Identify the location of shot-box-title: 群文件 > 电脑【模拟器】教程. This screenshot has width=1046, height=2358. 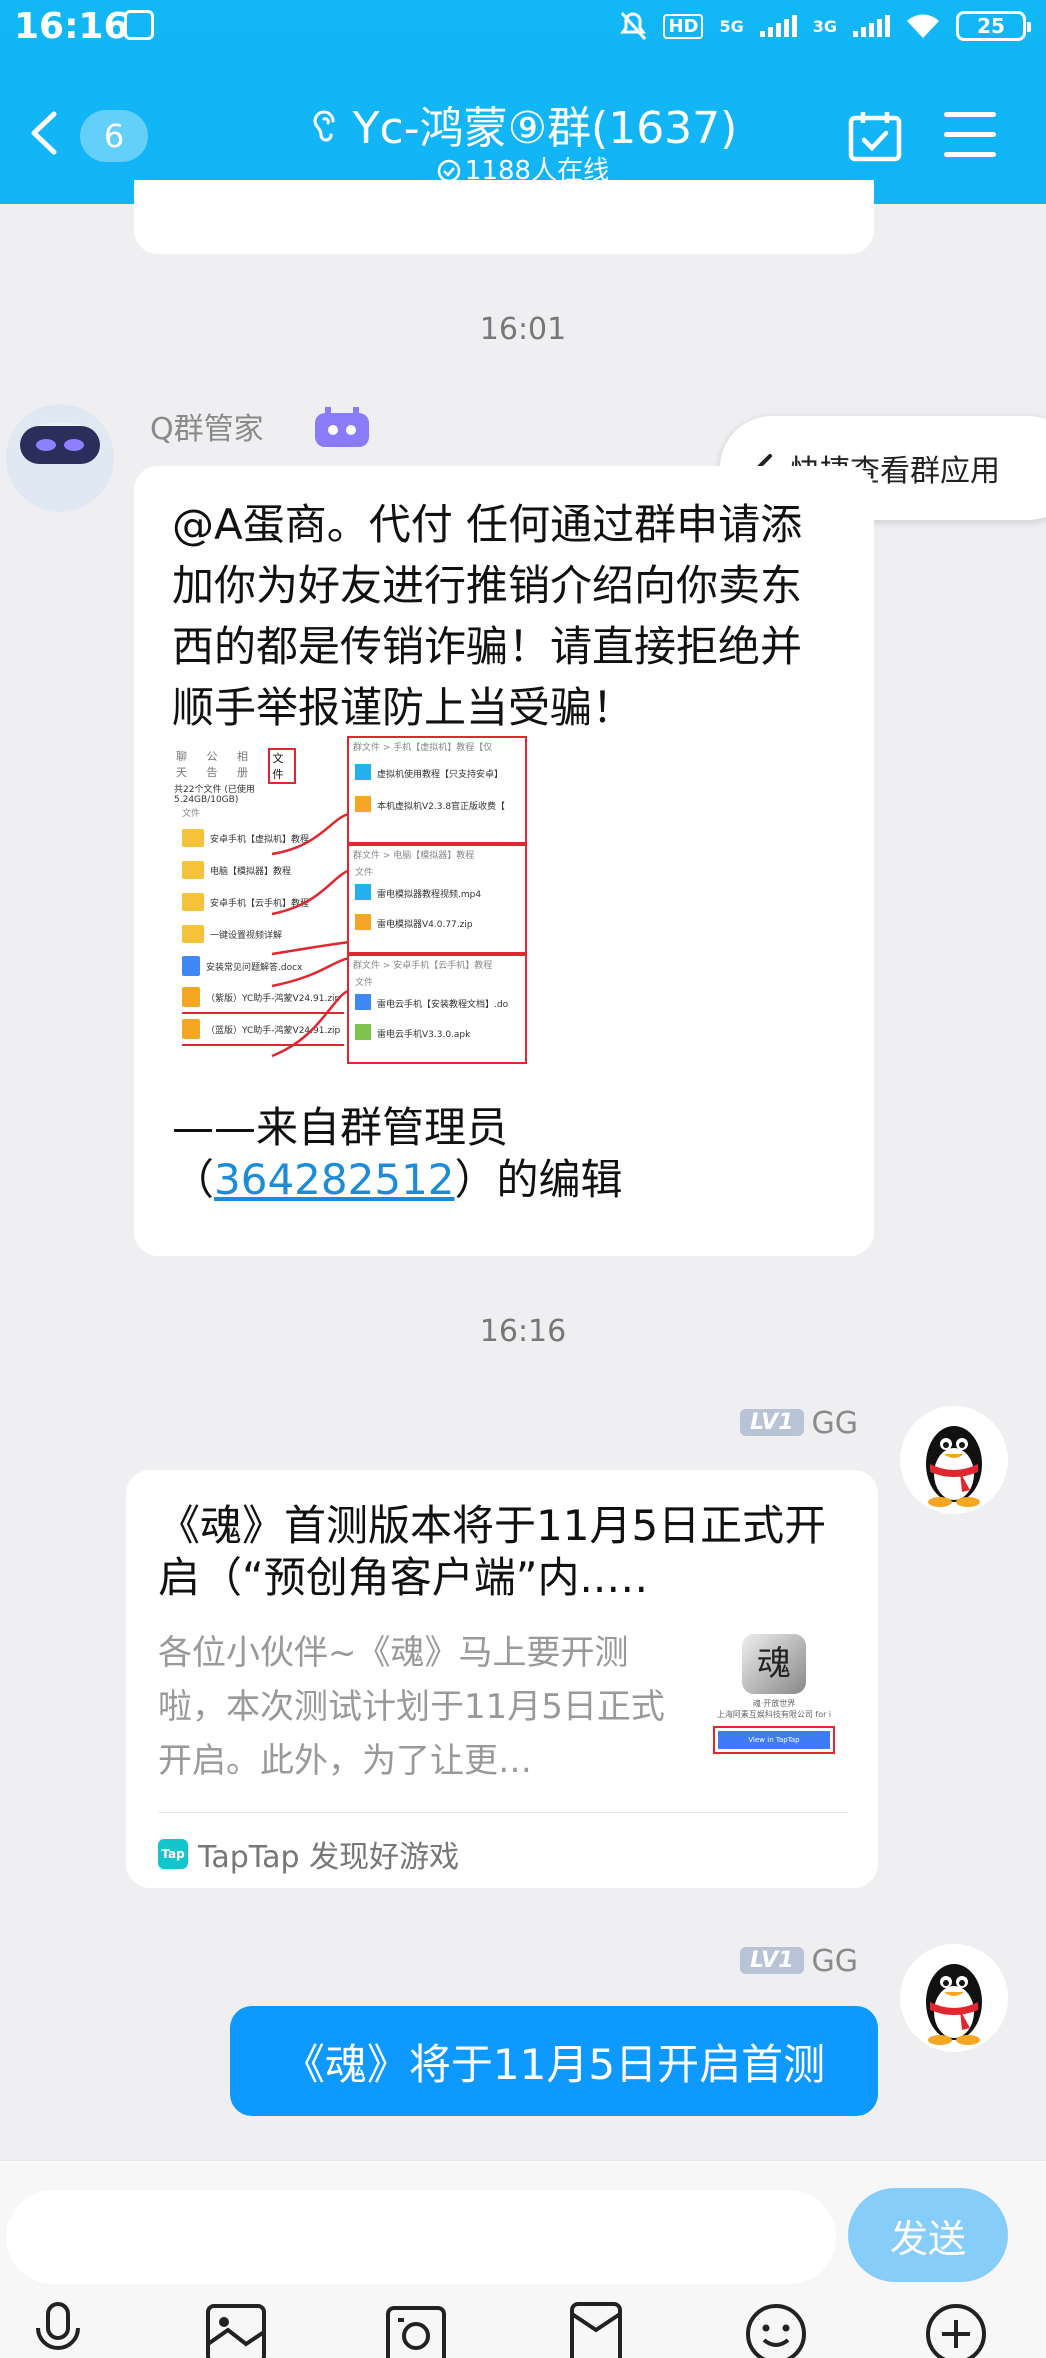
(414, 856).